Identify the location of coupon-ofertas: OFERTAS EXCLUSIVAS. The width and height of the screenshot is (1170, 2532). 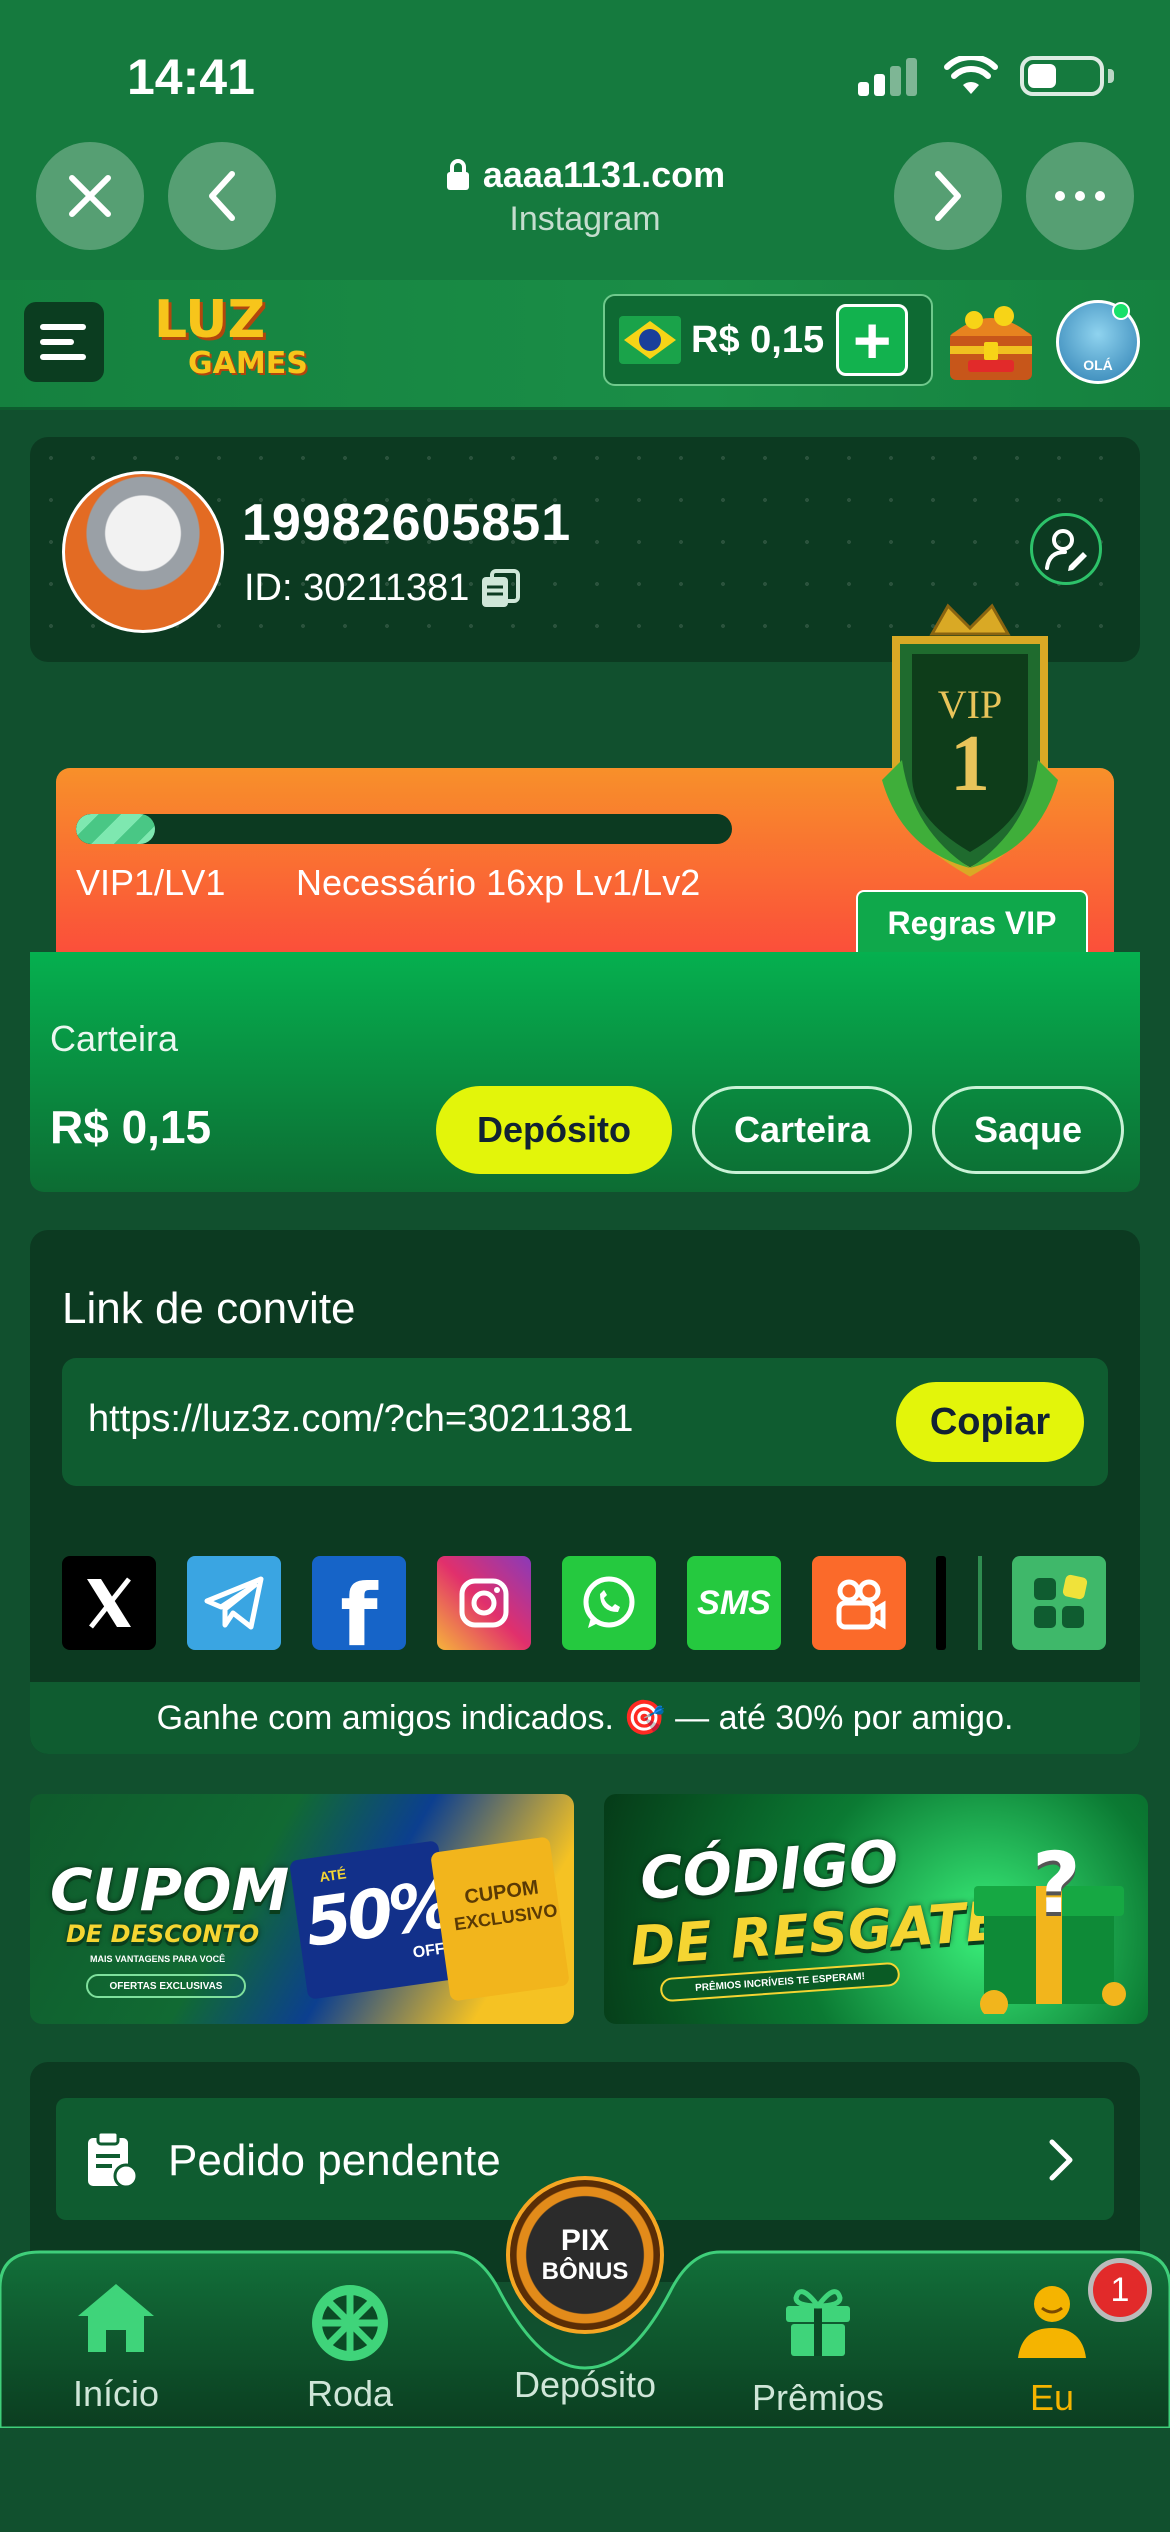
(166, 1986).